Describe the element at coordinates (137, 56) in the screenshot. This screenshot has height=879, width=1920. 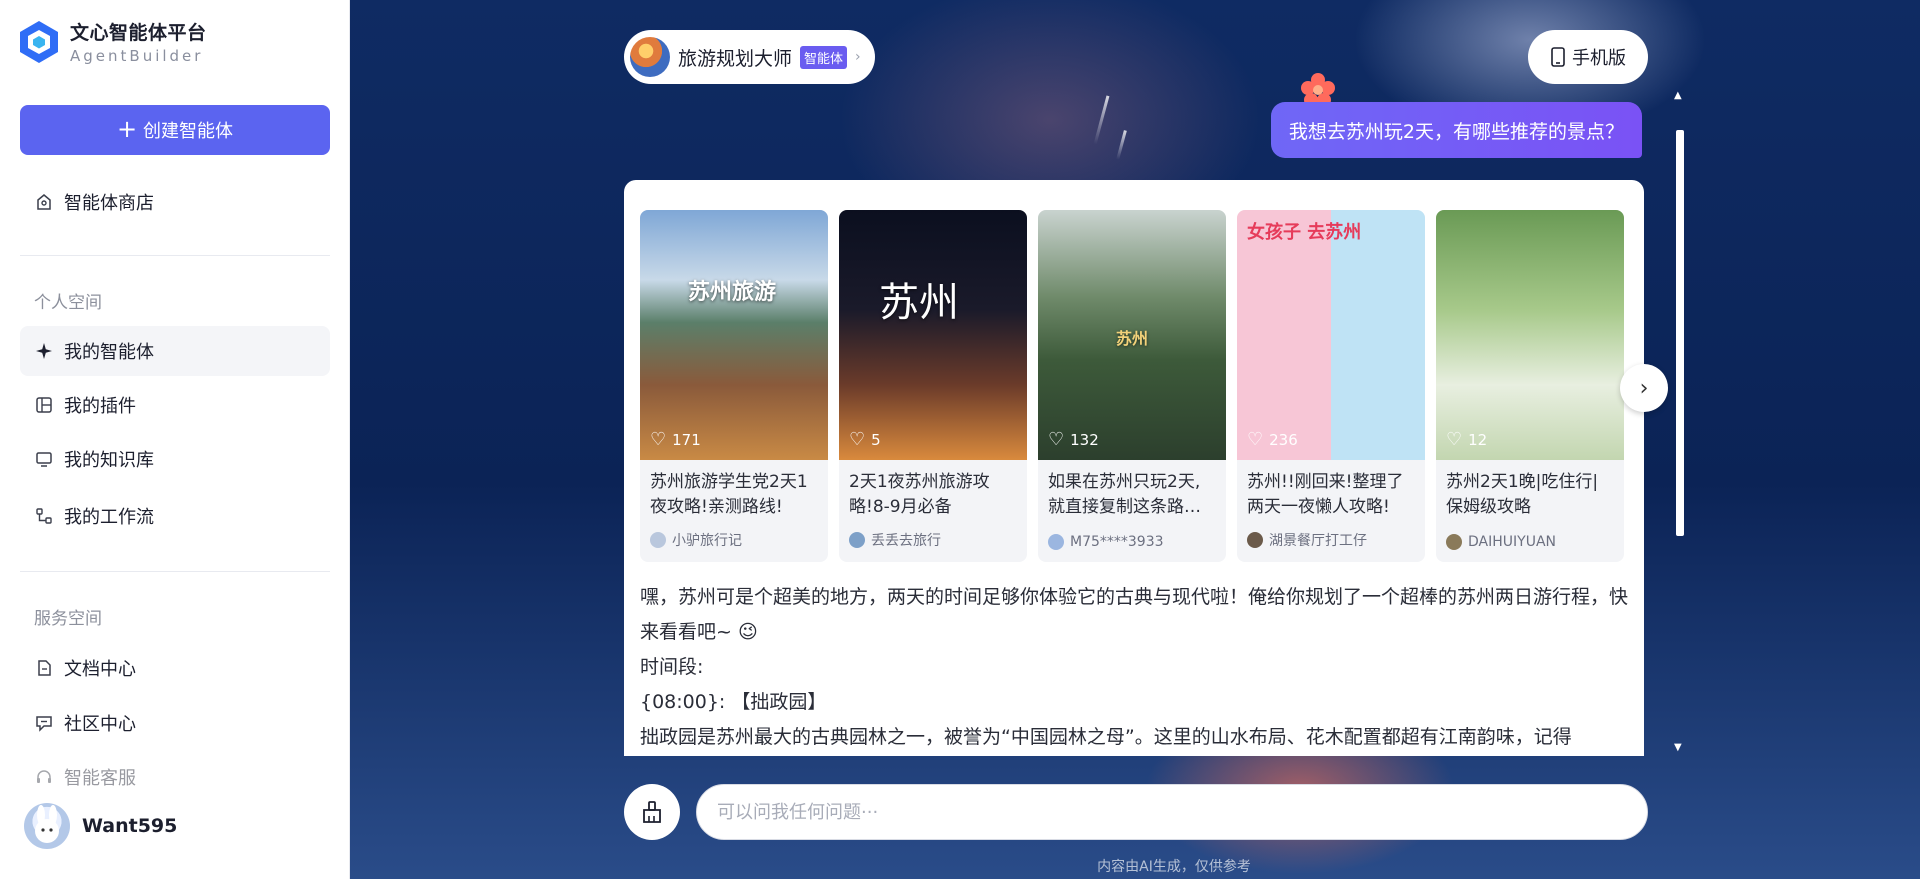
I see `logo-subtitle: AgentBuilder` at that location.